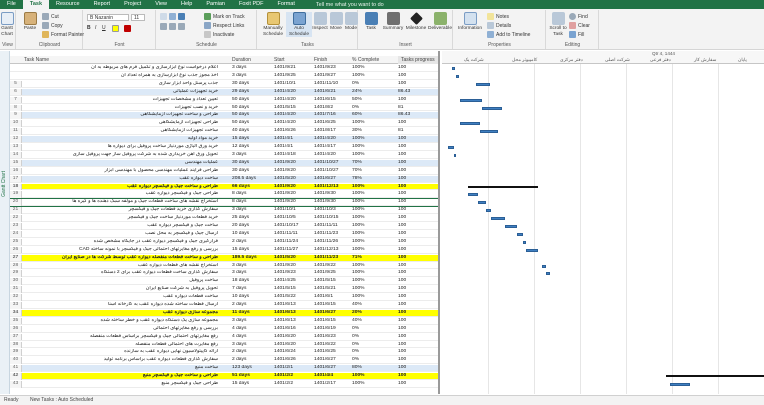  I want to click on duration-cell: 50 days, so click(249, 115).